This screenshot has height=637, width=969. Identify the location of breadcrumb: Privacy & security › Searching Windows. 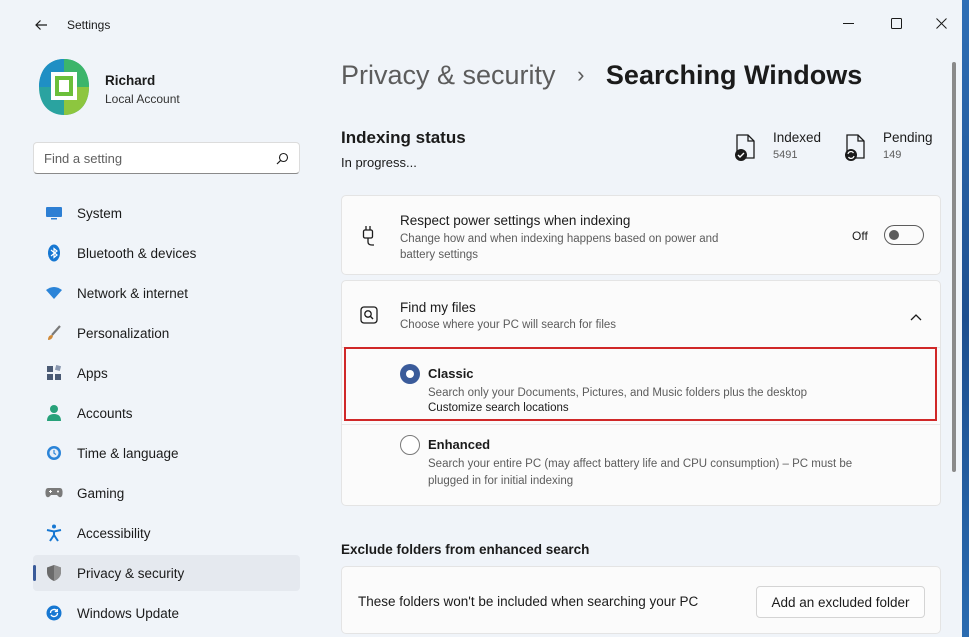
(601, 75).